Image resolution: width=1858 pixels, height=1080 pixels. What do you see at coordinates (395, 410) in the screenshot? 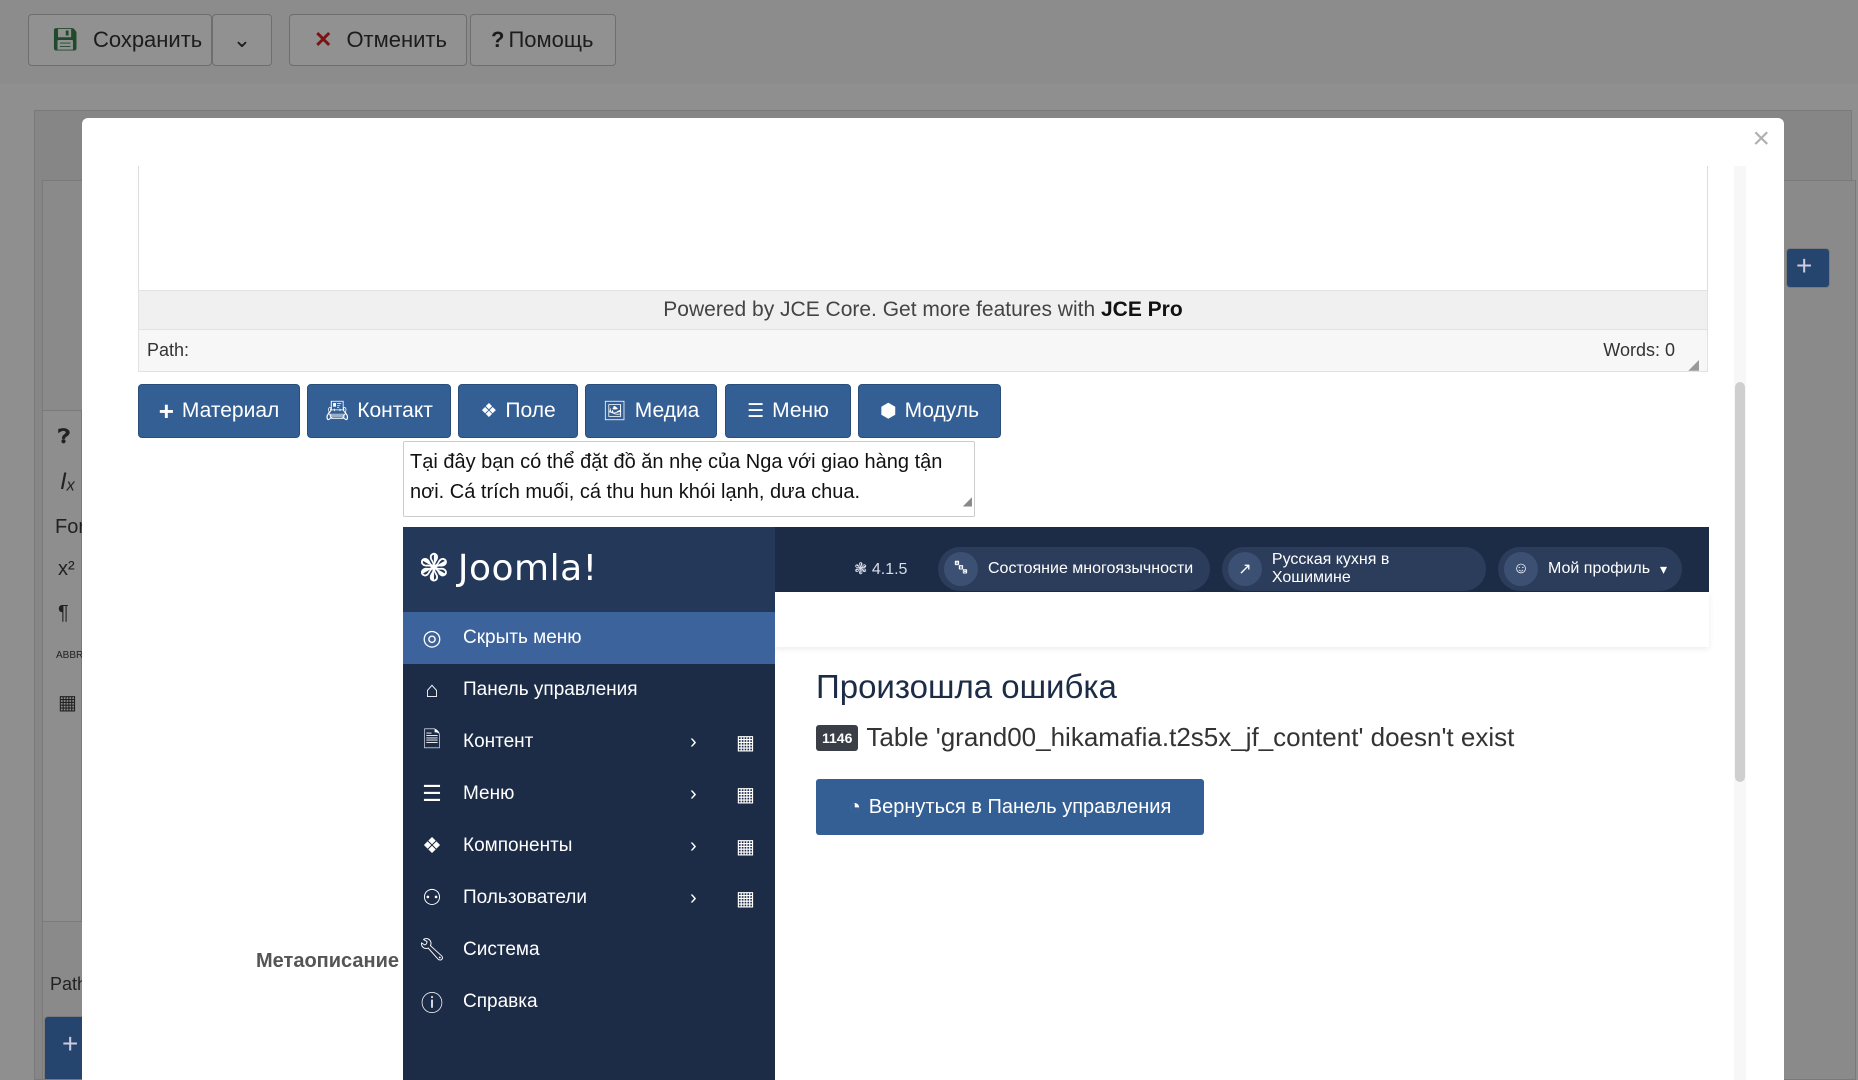
I see `insert-contact-label: Контакт` at bounding box center [395, 410].